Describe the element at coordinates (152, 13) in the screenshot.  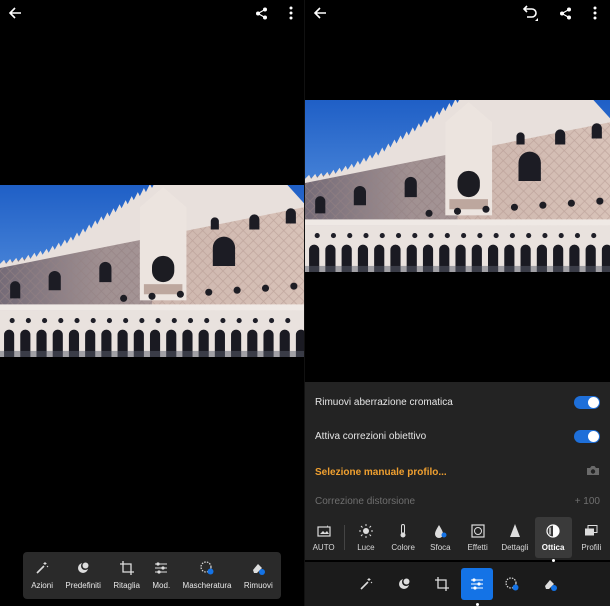
I see `left-topbar` at that location.